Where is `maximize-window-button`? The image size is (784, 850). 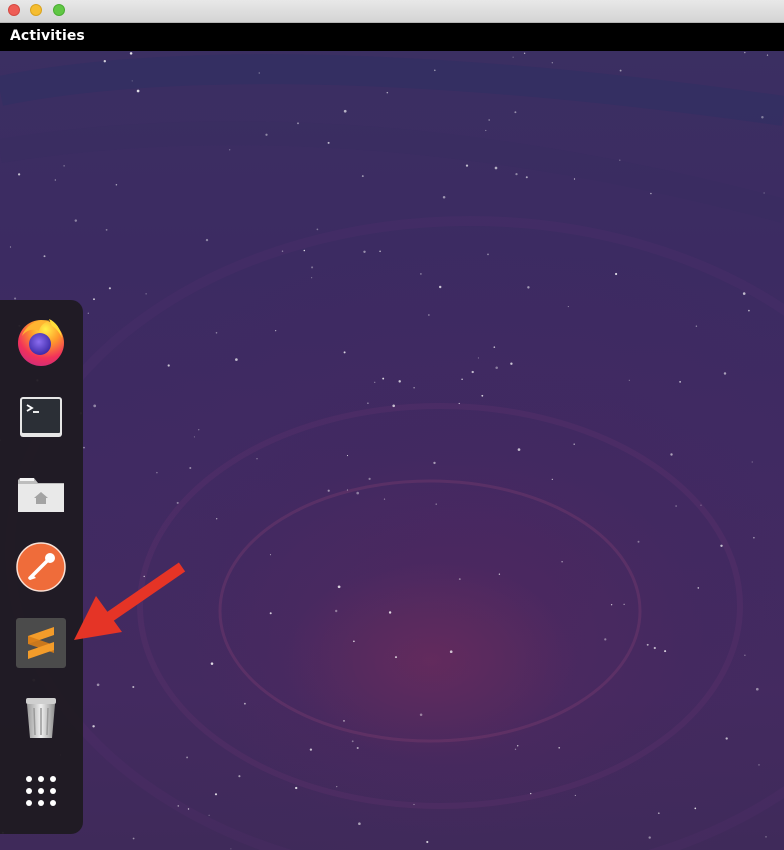
maximize-window-button is located at coordinates (59, 10).